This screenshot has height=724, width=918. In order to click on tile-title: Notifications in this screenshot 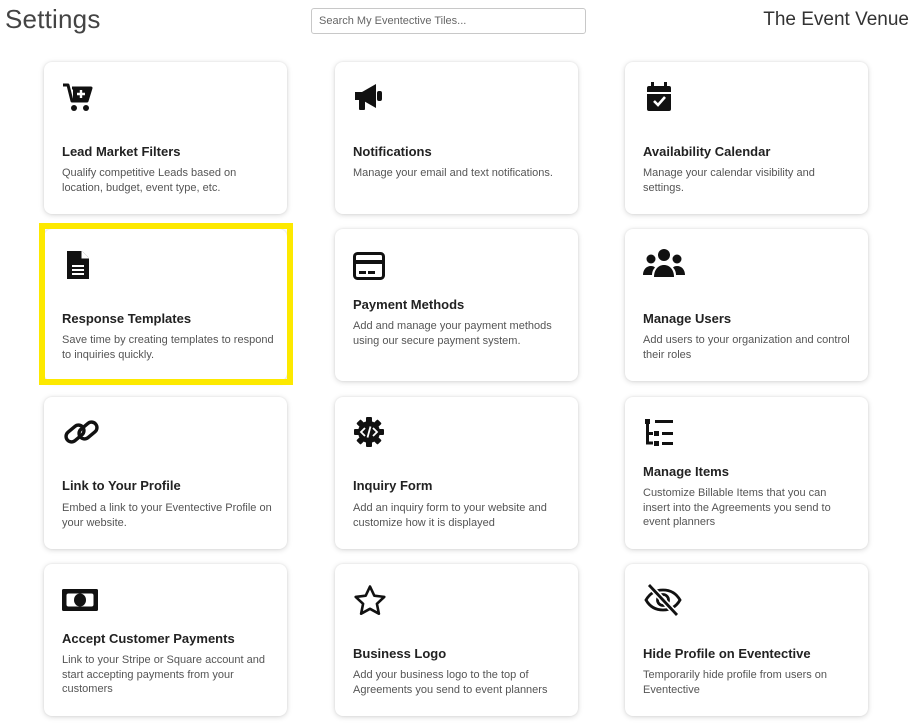, I will do `click(392, 151)`.